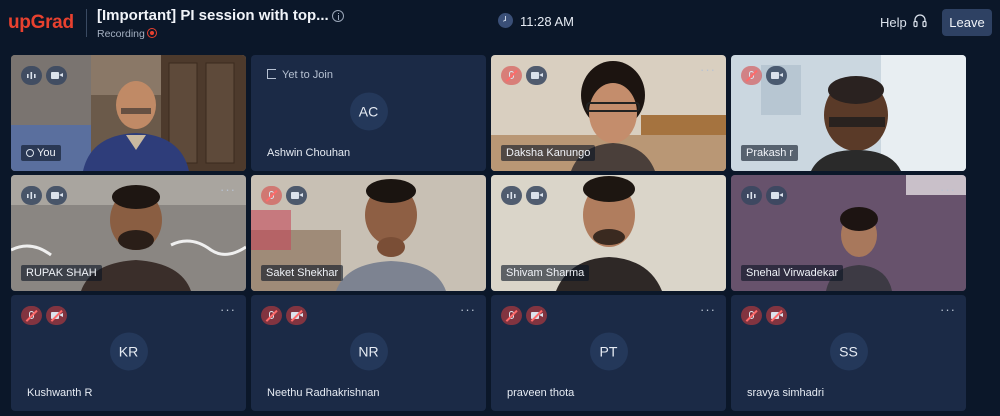 Image resolution: width=1000 pixels, height=416 pixels. What do you see at coordinates (545, 273) in the screenshot?
I see `participant-name: Shivam Sharma` at bounding box center [545, 273].